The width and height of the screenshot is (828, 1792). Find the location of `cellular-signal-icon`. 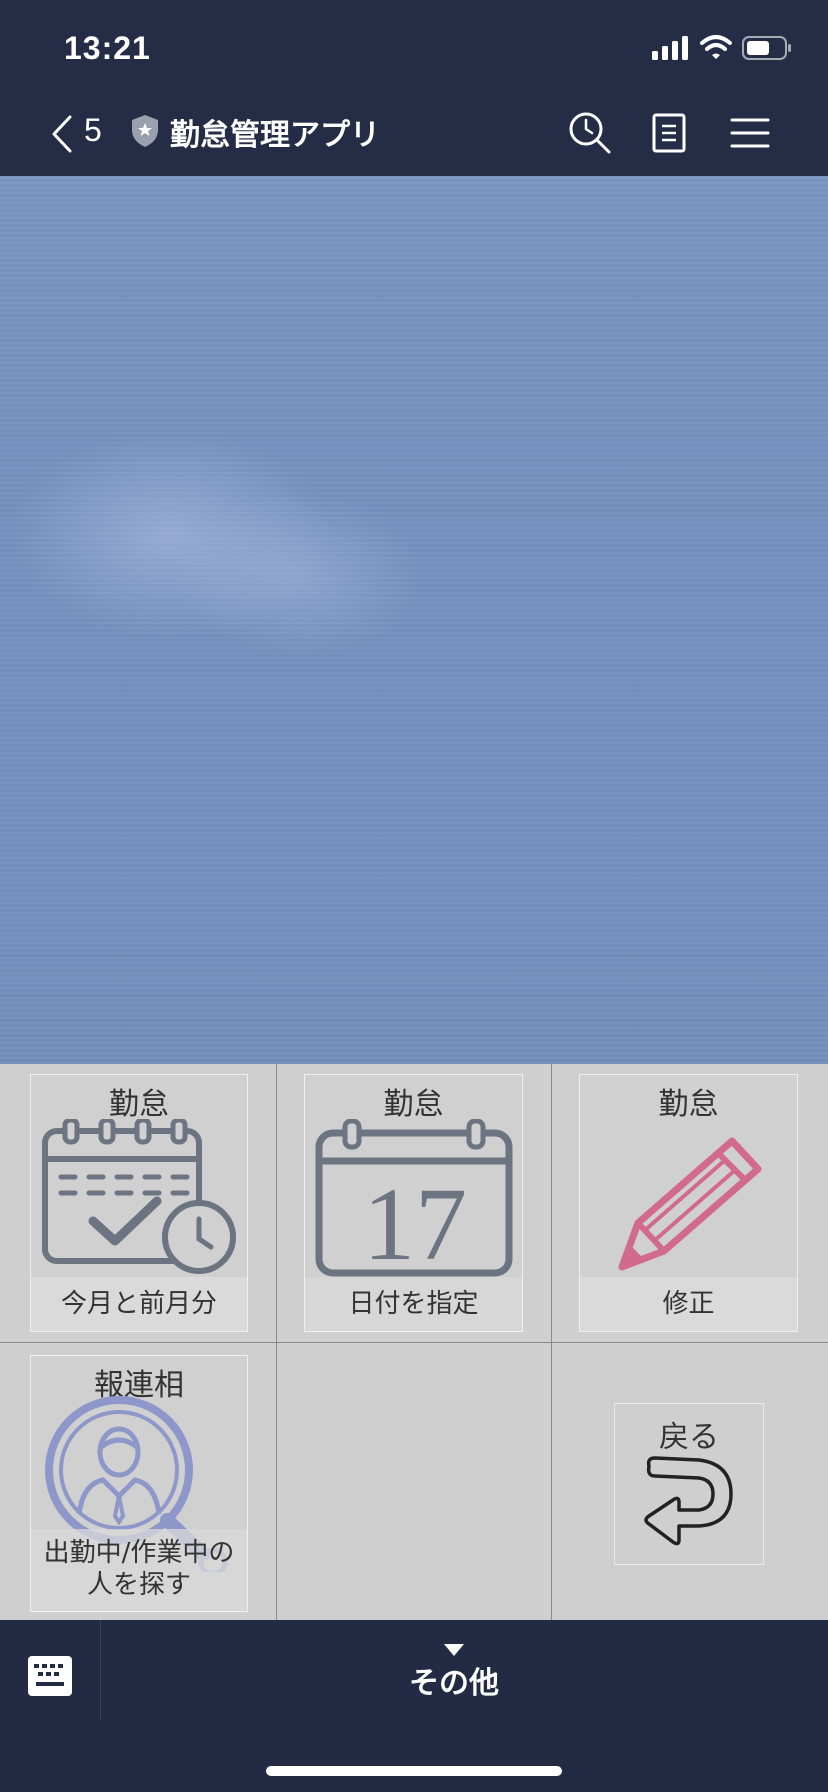

cellular-signal-icon is located at coordinates (670, 48).